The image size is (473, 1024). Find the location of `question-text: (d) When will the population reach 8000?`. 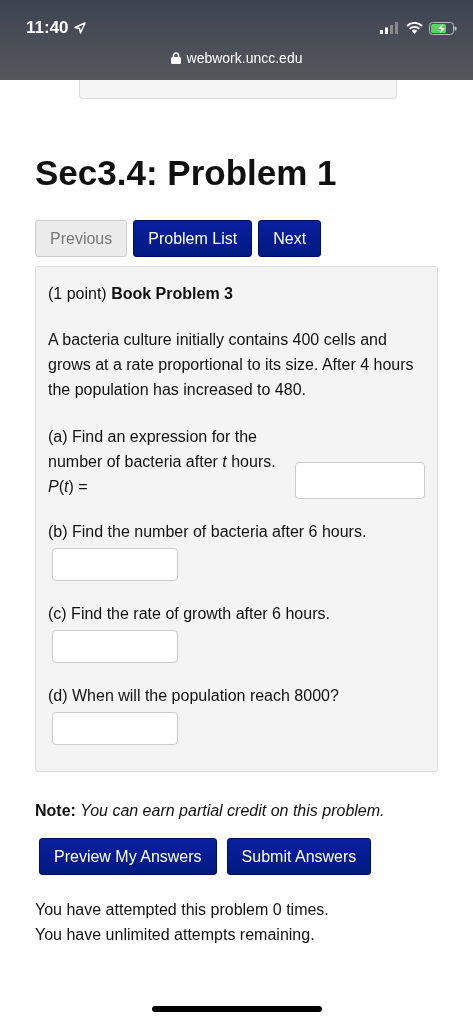

question-text: (d) When will the population reach 8000? is located at coordinates (193, 695).